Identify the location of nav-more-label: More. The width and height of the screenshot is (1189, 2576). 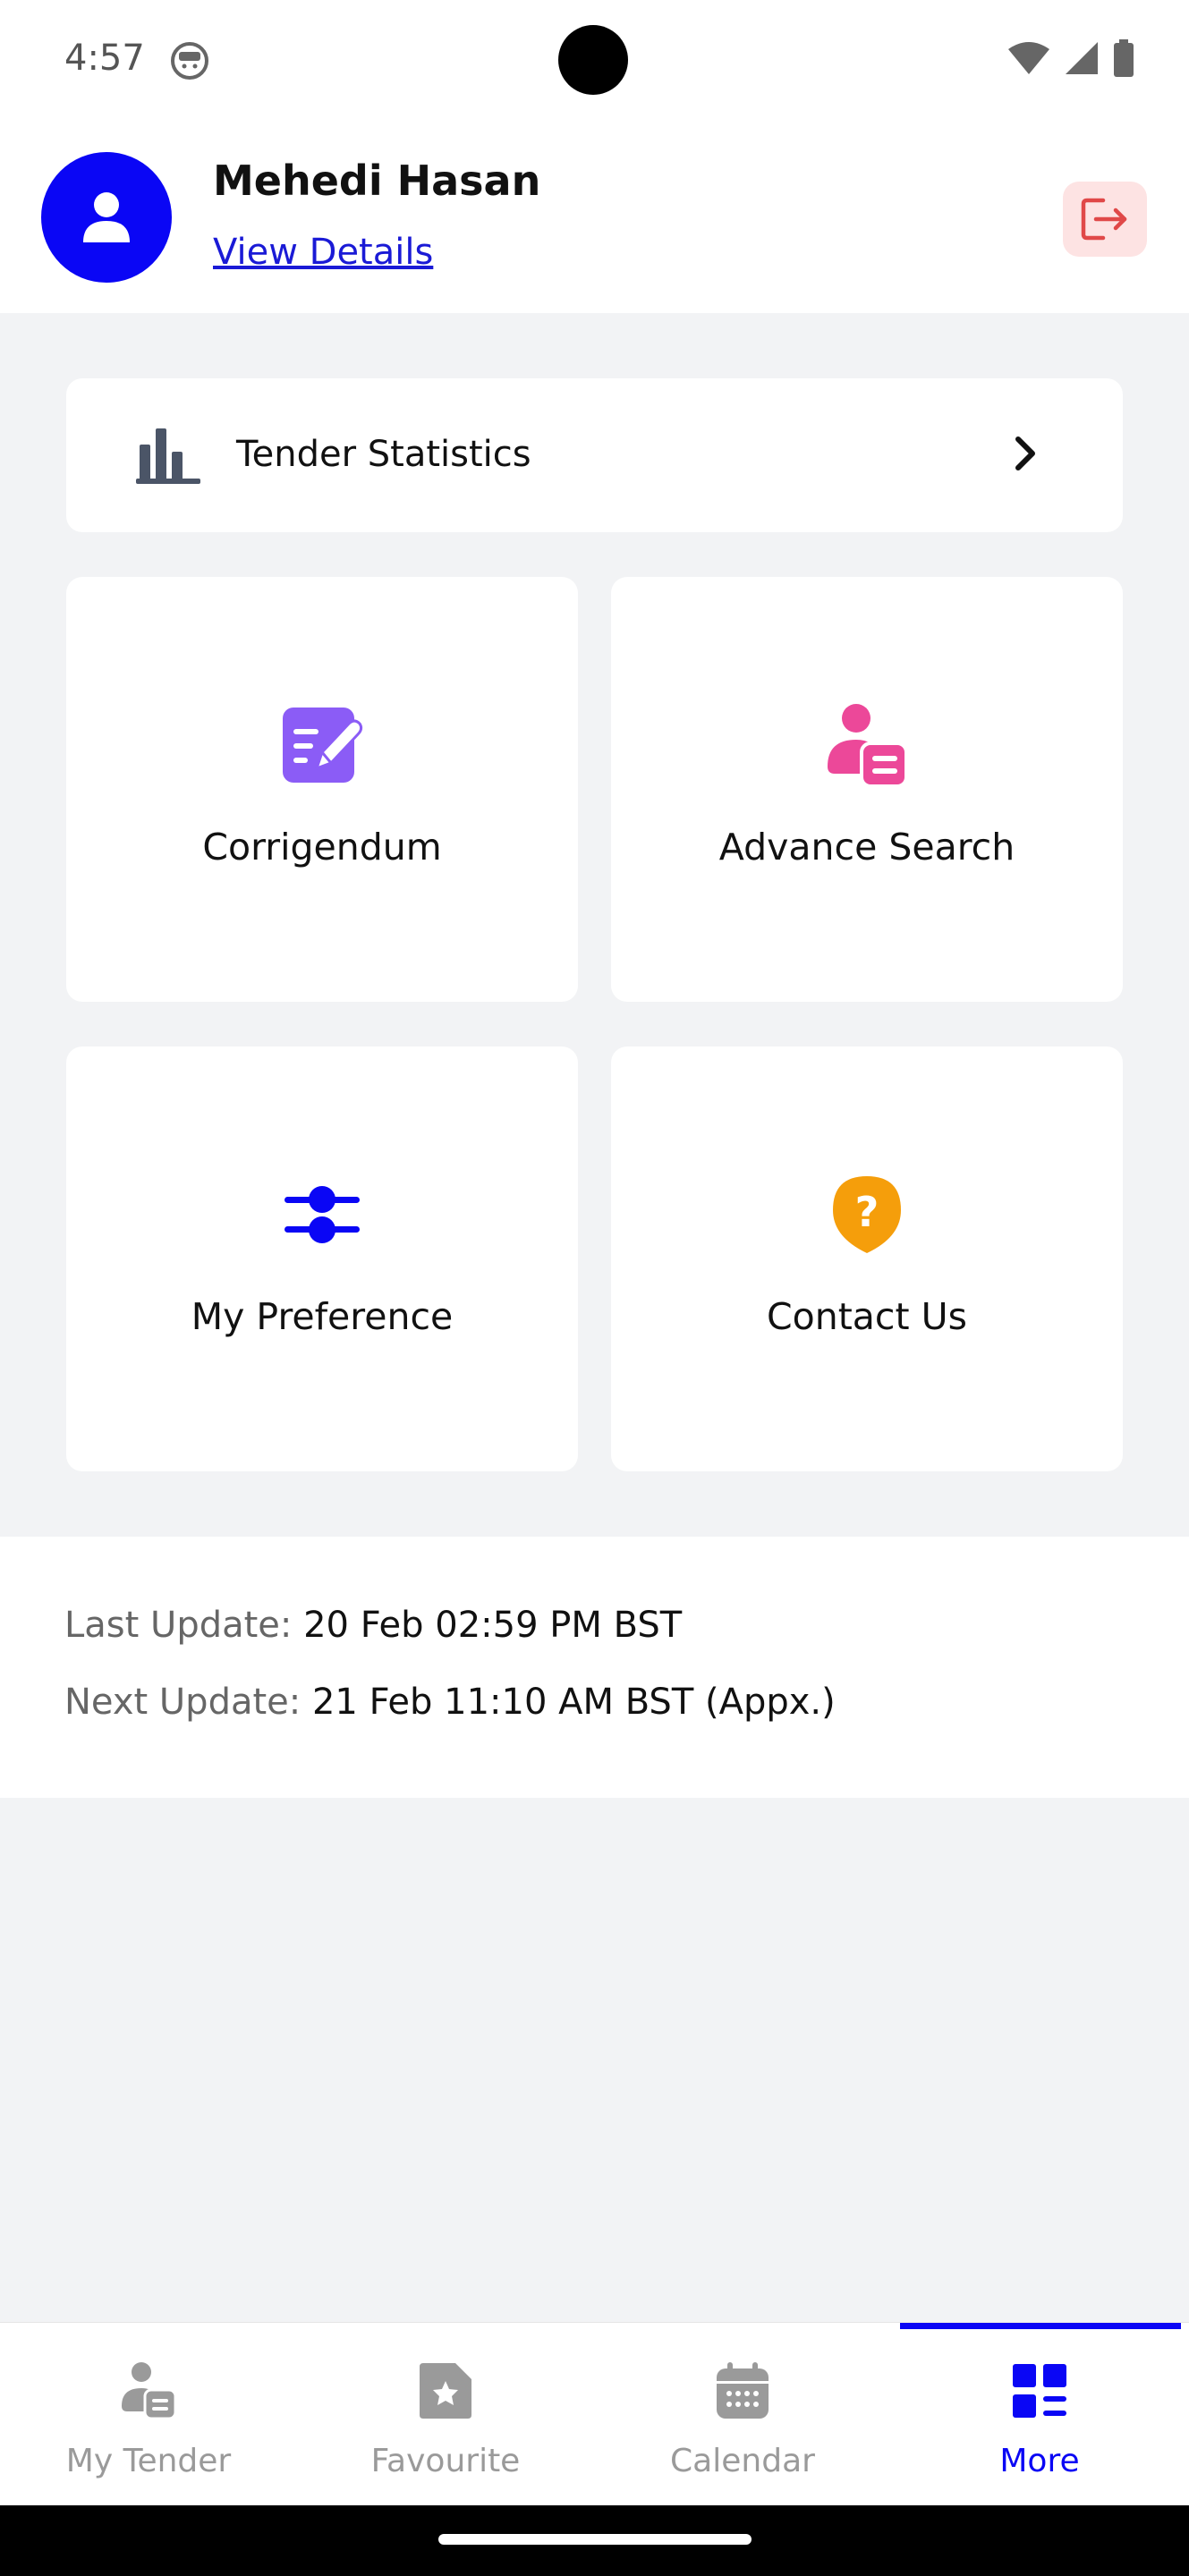
(1039, 2461).